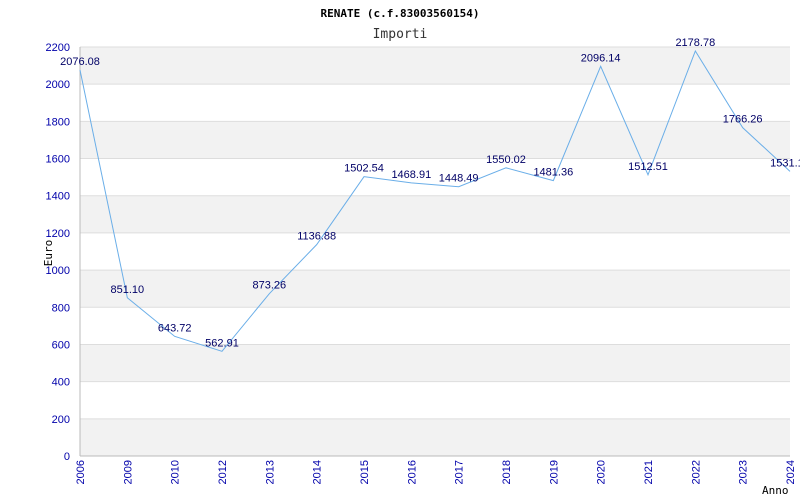  I want to click on x-tick-label: 2020, so click(602, 472).